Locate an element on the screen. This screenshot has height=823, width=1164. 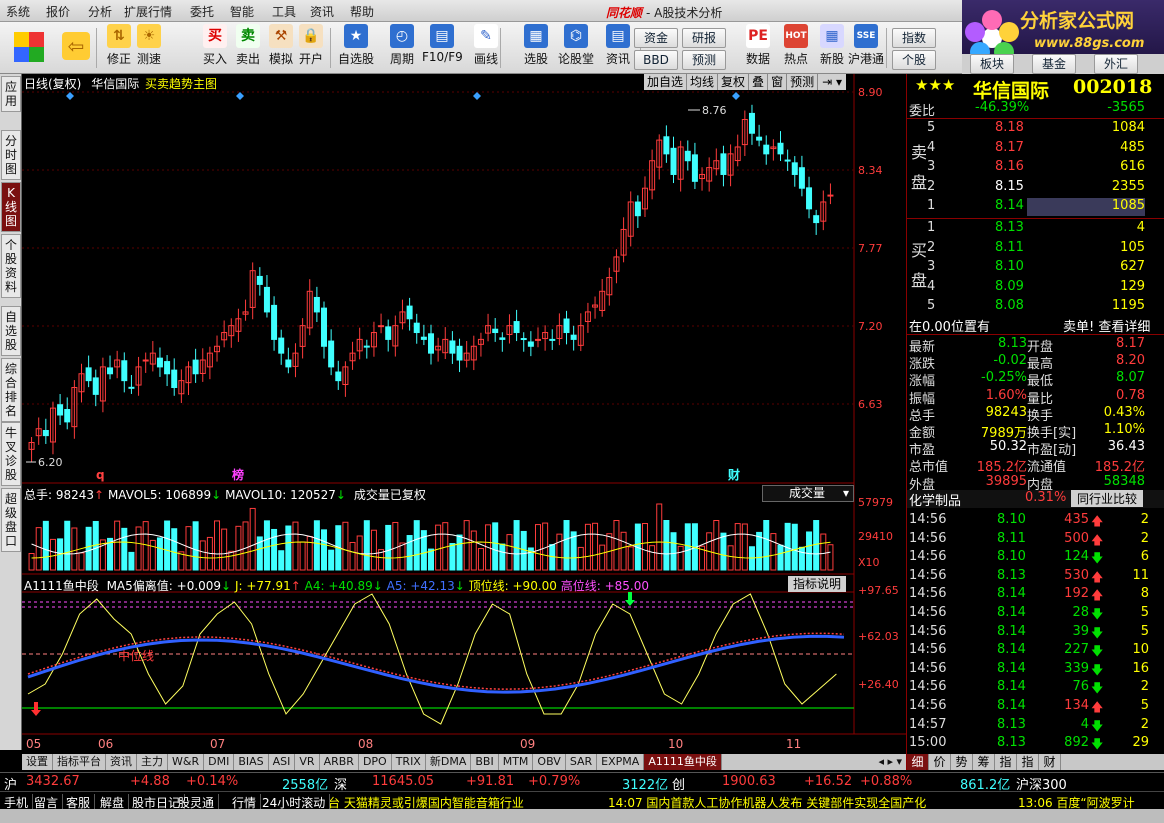
sell-level-row: 2 8.15 2355 is located at coordinates (1035, 188).